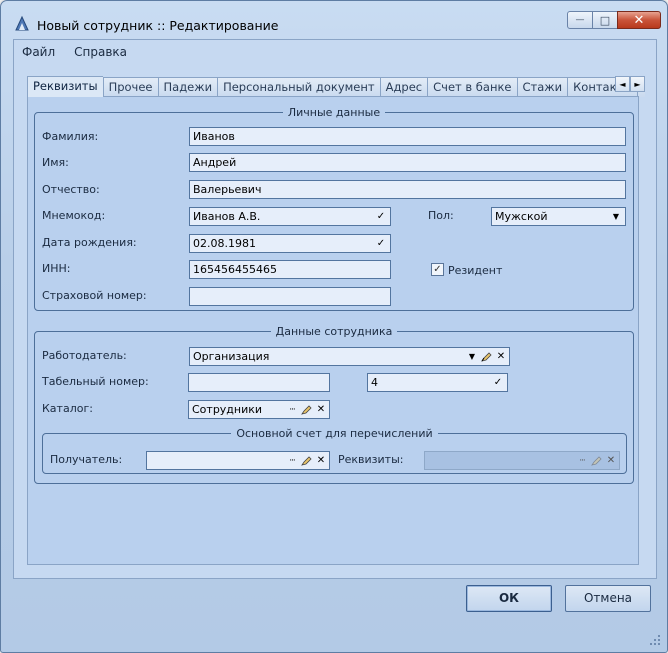  I want to click on close-icon: ✕, so click(639, 20).